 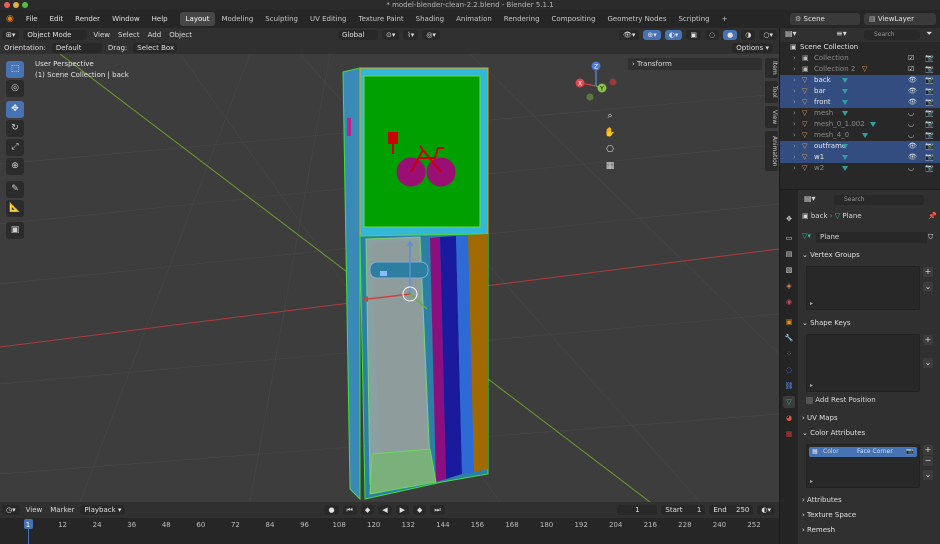 I want to click on cursor-tool: ◎, so click(x=15, y=88).